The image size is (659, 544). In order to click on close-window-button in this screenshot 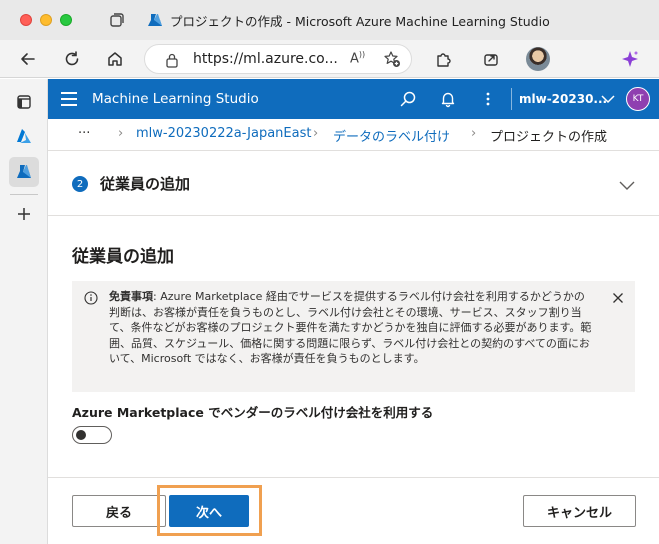, I will do `click(26, 20)`.